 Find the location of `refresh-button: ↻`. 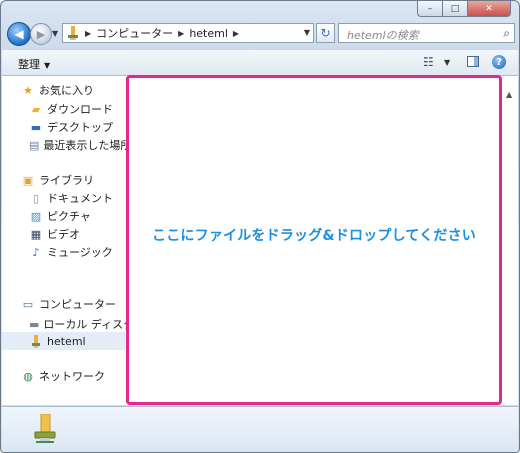

refresh-button: ↻ is located at coordinates (325, 33).